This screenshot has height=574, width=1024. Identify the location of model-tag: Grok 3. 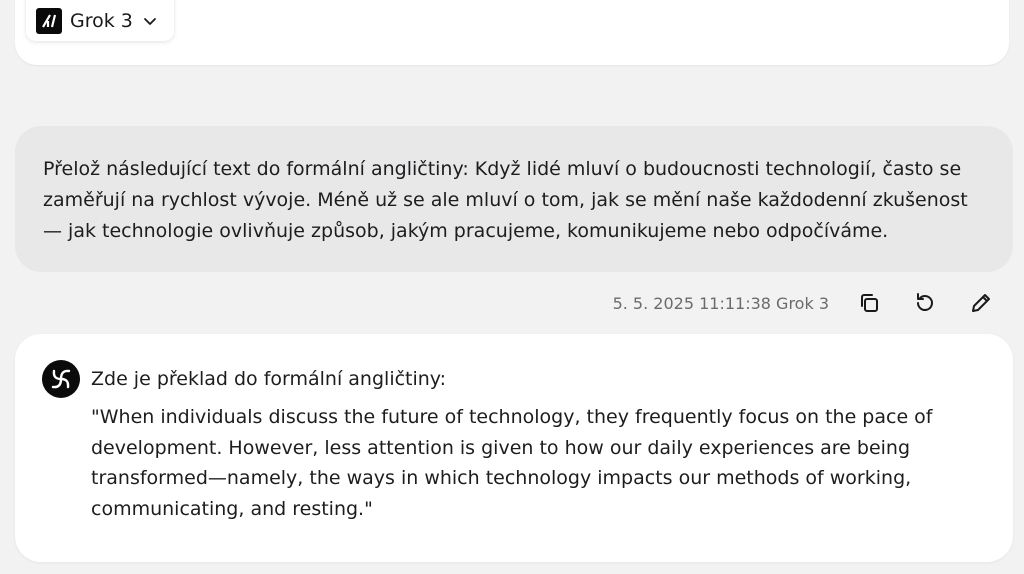
(802, 303).